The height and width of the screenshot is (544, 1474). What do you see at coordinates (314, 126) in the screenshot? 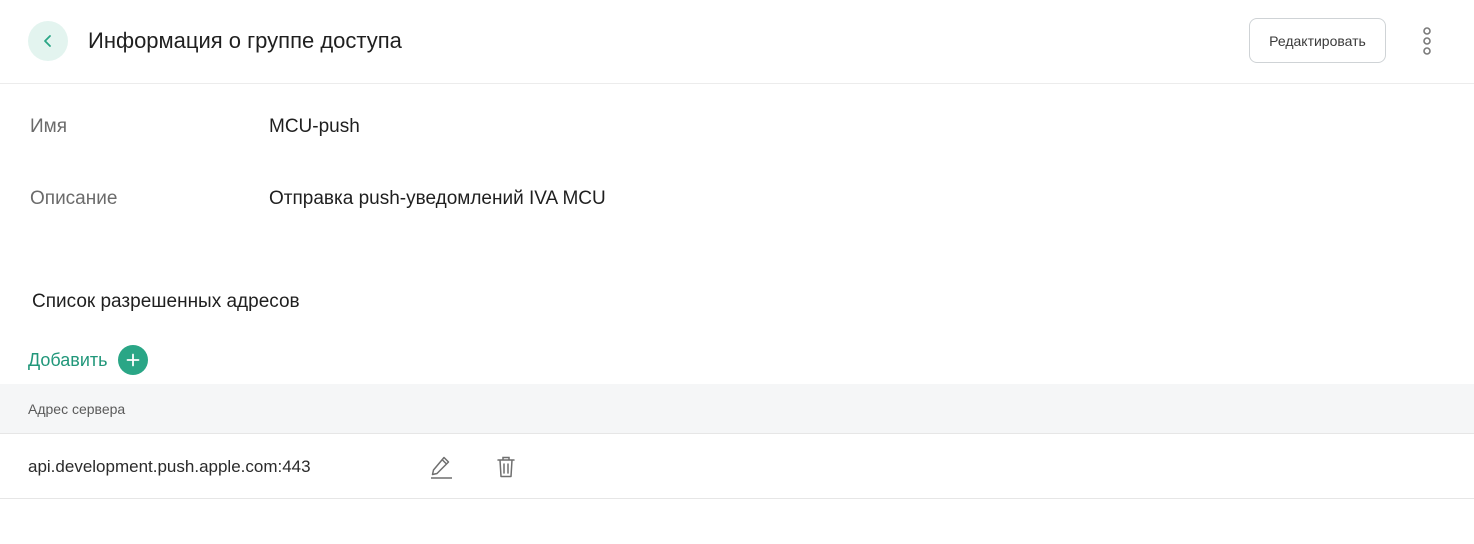
I see `name-value: MCU-push` at bounding box center [314, 126].